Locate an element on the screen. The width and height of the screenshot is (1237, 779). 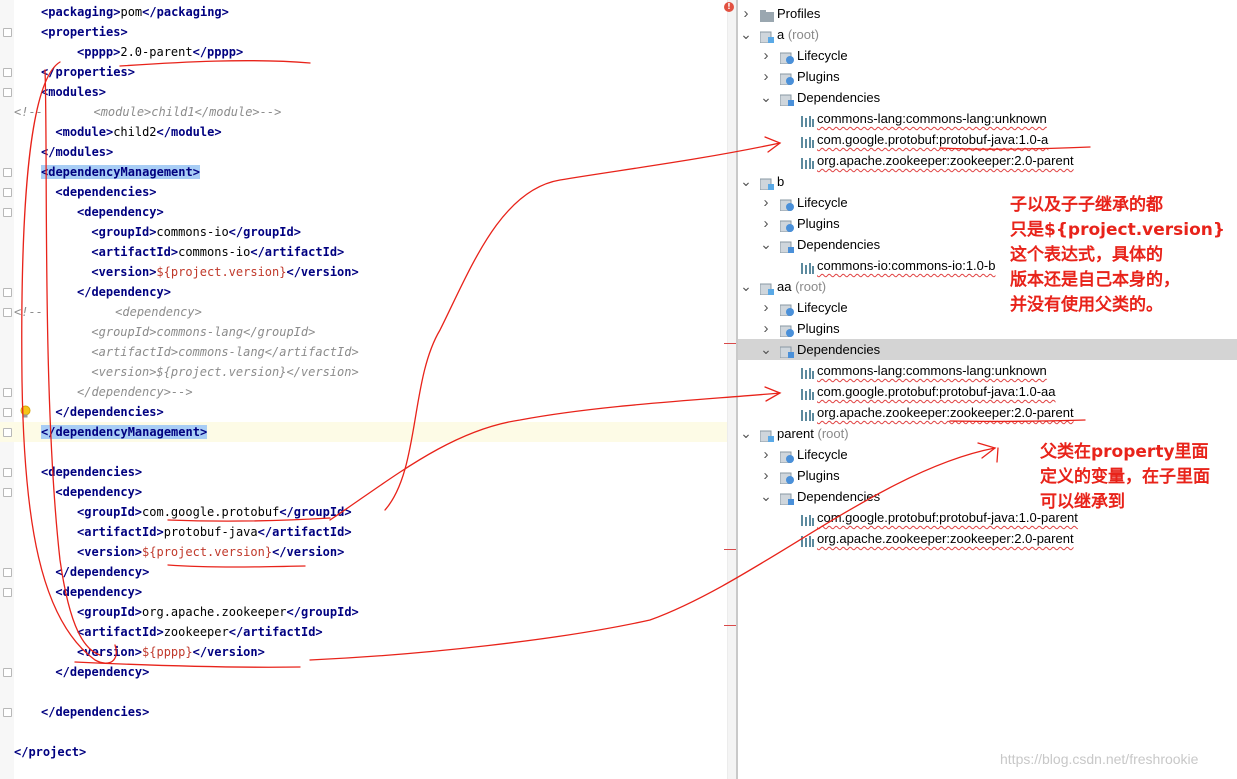
tag-value: protobuf-java is located at coordinates (210, 532).